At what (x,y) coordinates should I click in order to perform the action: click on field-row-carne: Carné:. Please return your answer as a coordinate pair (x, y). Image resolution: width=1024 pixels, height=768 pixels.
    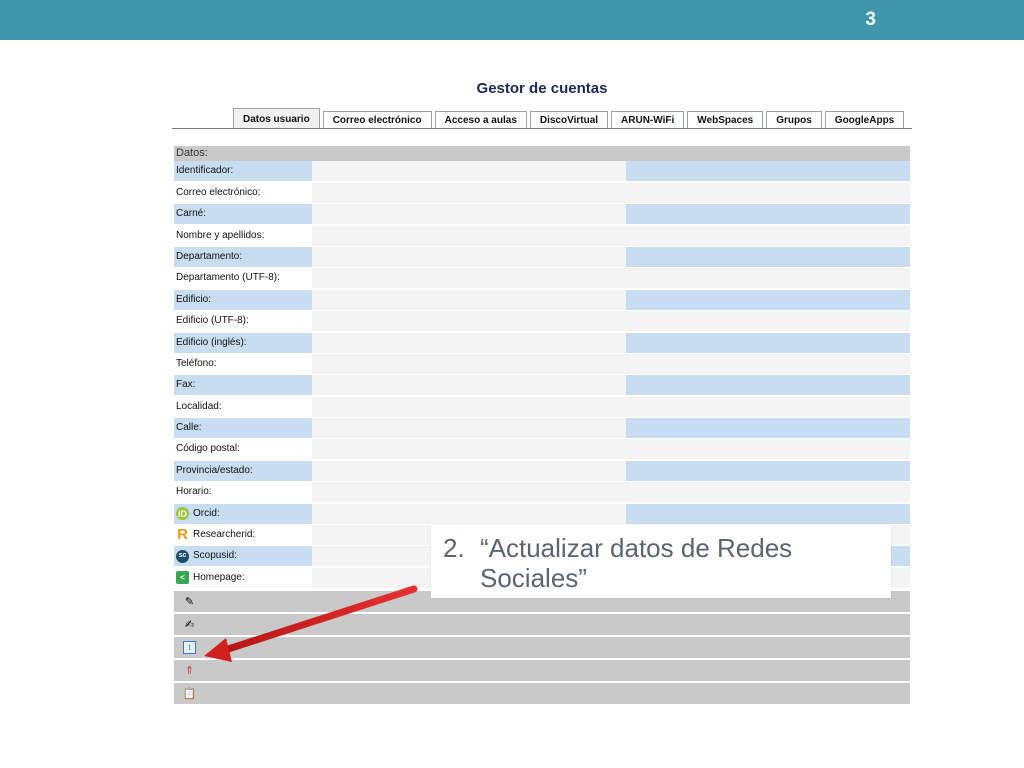
    Looking at the image, I should click on (542, 214).